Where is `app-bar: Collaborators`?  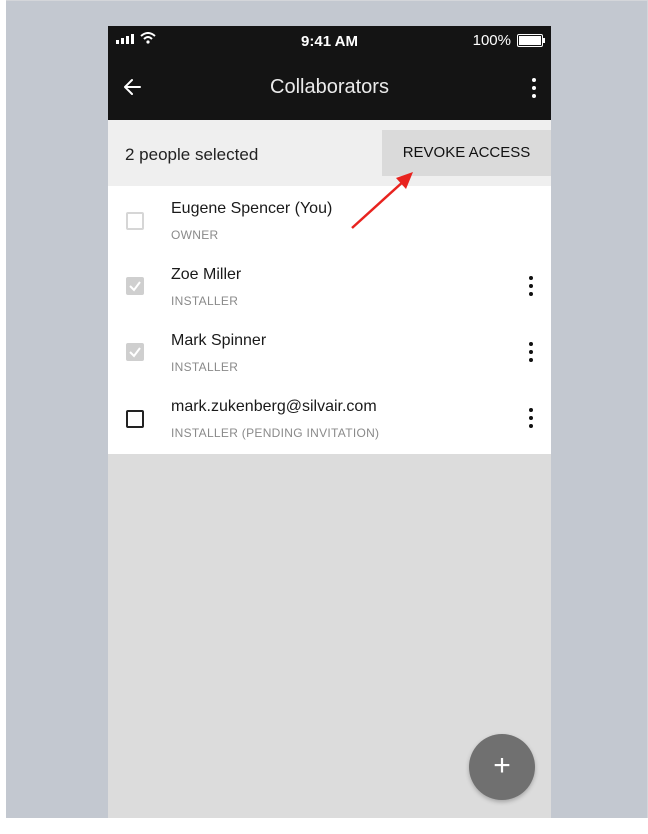 app-bar: Collaborators is located at coordinates (329, 88).